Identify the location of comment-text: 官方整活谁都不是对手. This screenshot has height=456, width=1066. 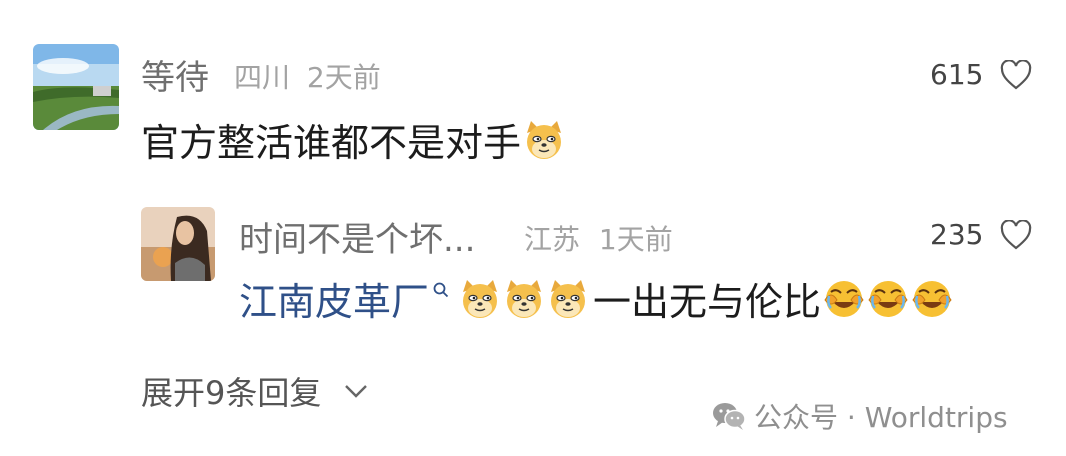
(353, 139).